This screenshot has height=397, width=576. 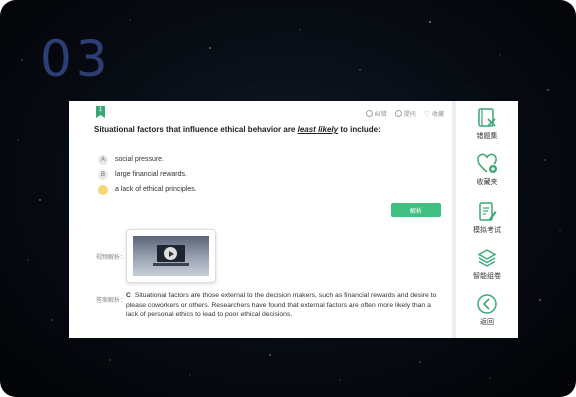 What do you see at coordinates (487, 136) in the screenshot?
I see `sidebar-item-label: 错题集` at bounding box center [487, 136].